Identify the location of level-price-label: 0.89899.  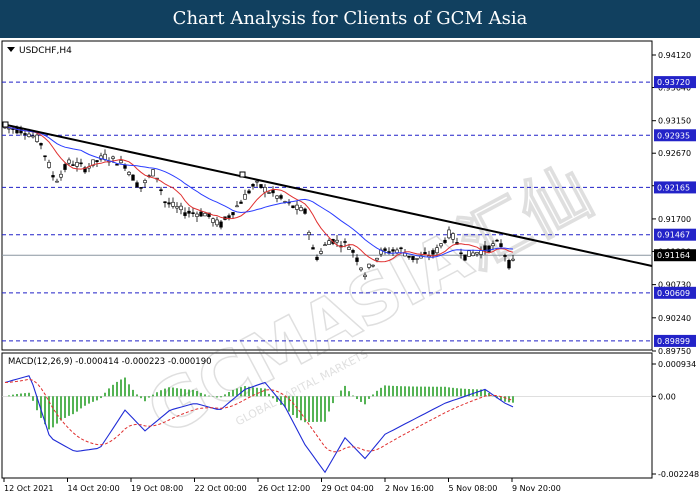
(673, 341).